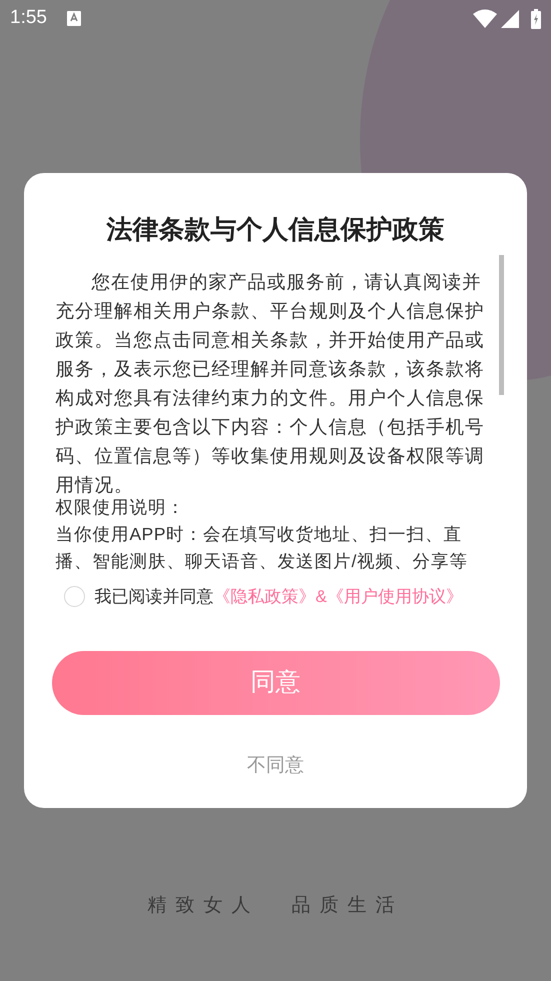 This screenshot has width=551, height=981. Describe the element at coordinates (276, 682) in the screenshot. I see `agree-button: 同意` at that location.